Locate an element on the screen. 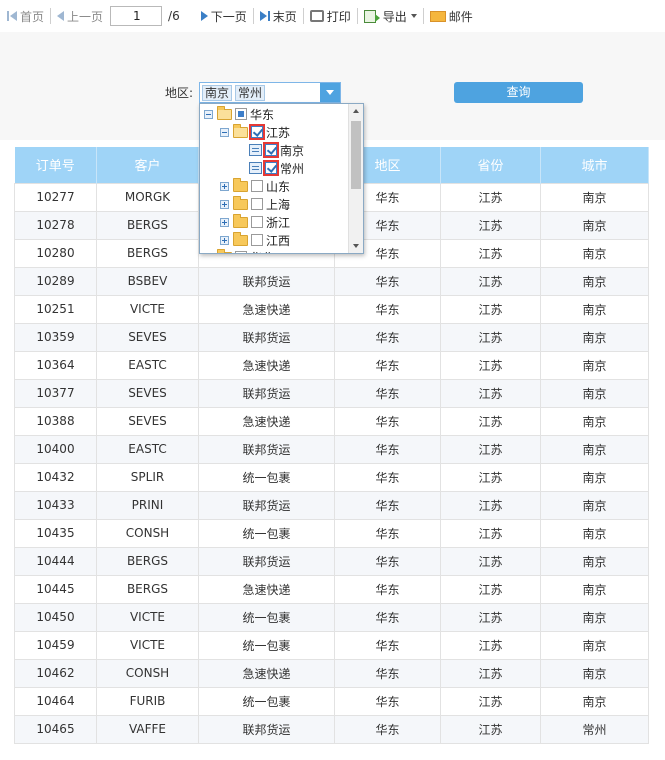 This screenshot has width=665, height=760. tree-node-label: 浙江 is located at coordinates (278, 222).